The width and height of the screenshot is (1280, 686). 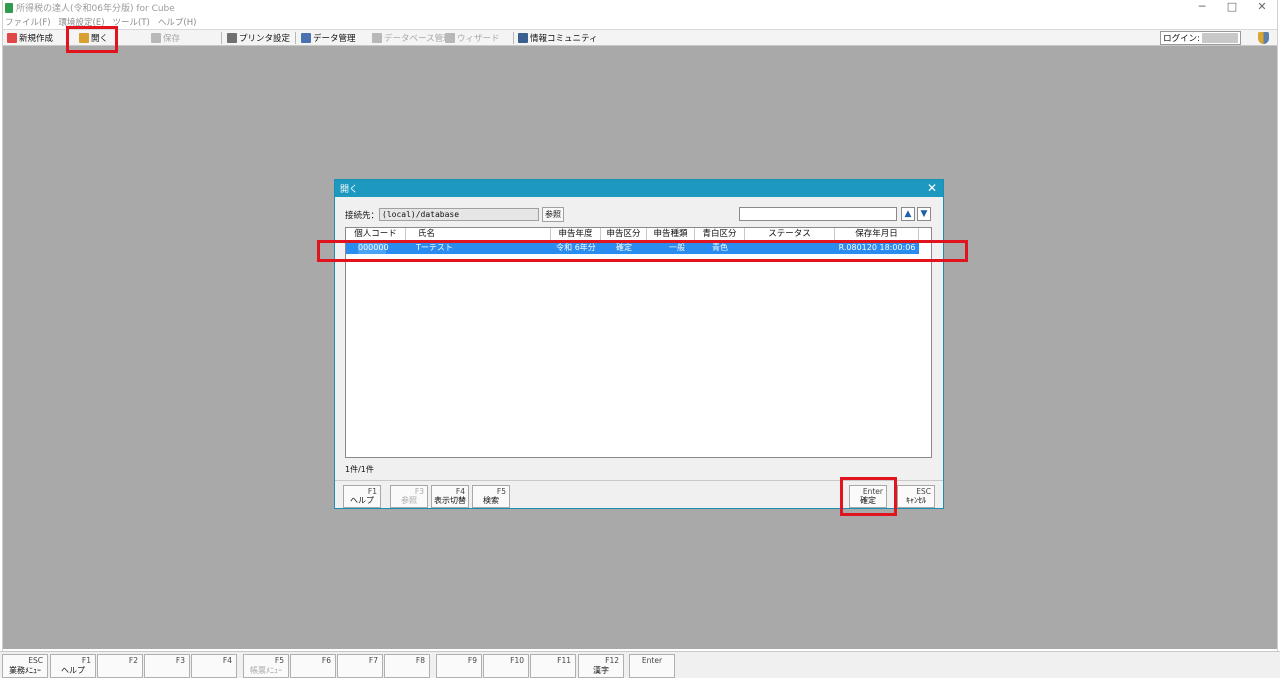 What do you see at coordinates (131, 22) in the screenshot?
I see `menu-tools: ツール(T)` at bounding box center [131, 22].